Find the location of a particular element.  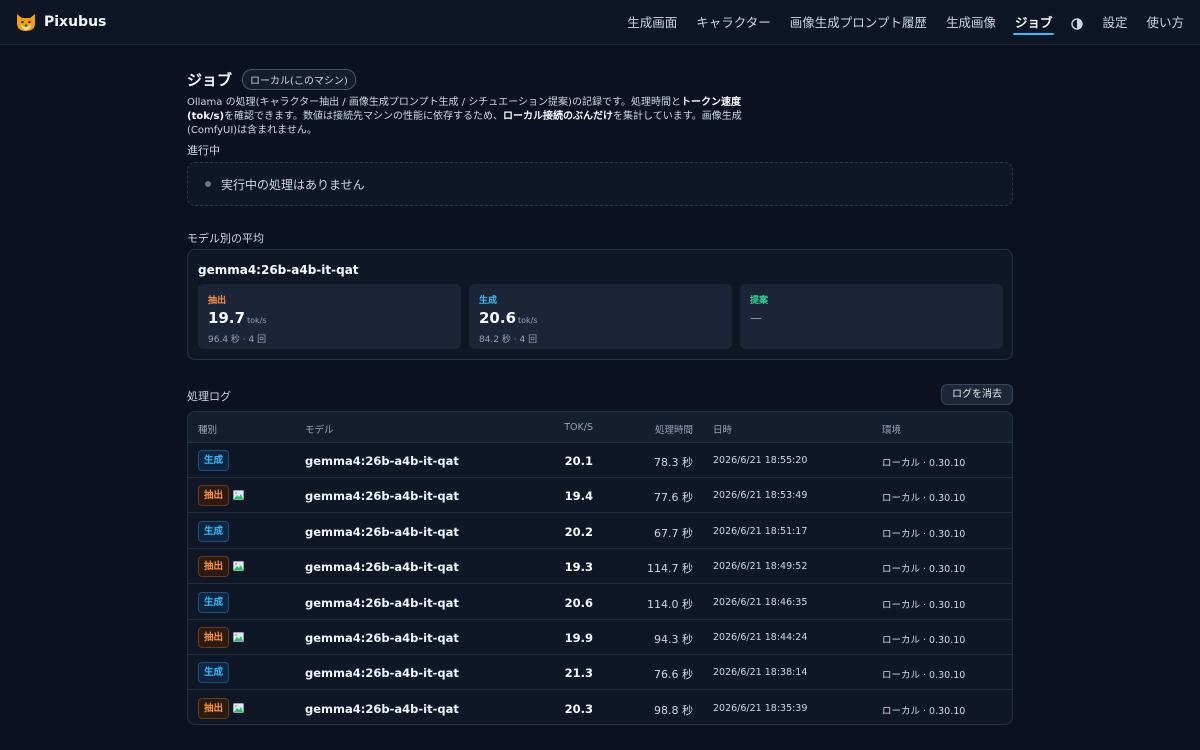

desc-text-2: を確認できます。数値は接続先マシンの性能に依存するため、 is located at coordinates (364, 116).